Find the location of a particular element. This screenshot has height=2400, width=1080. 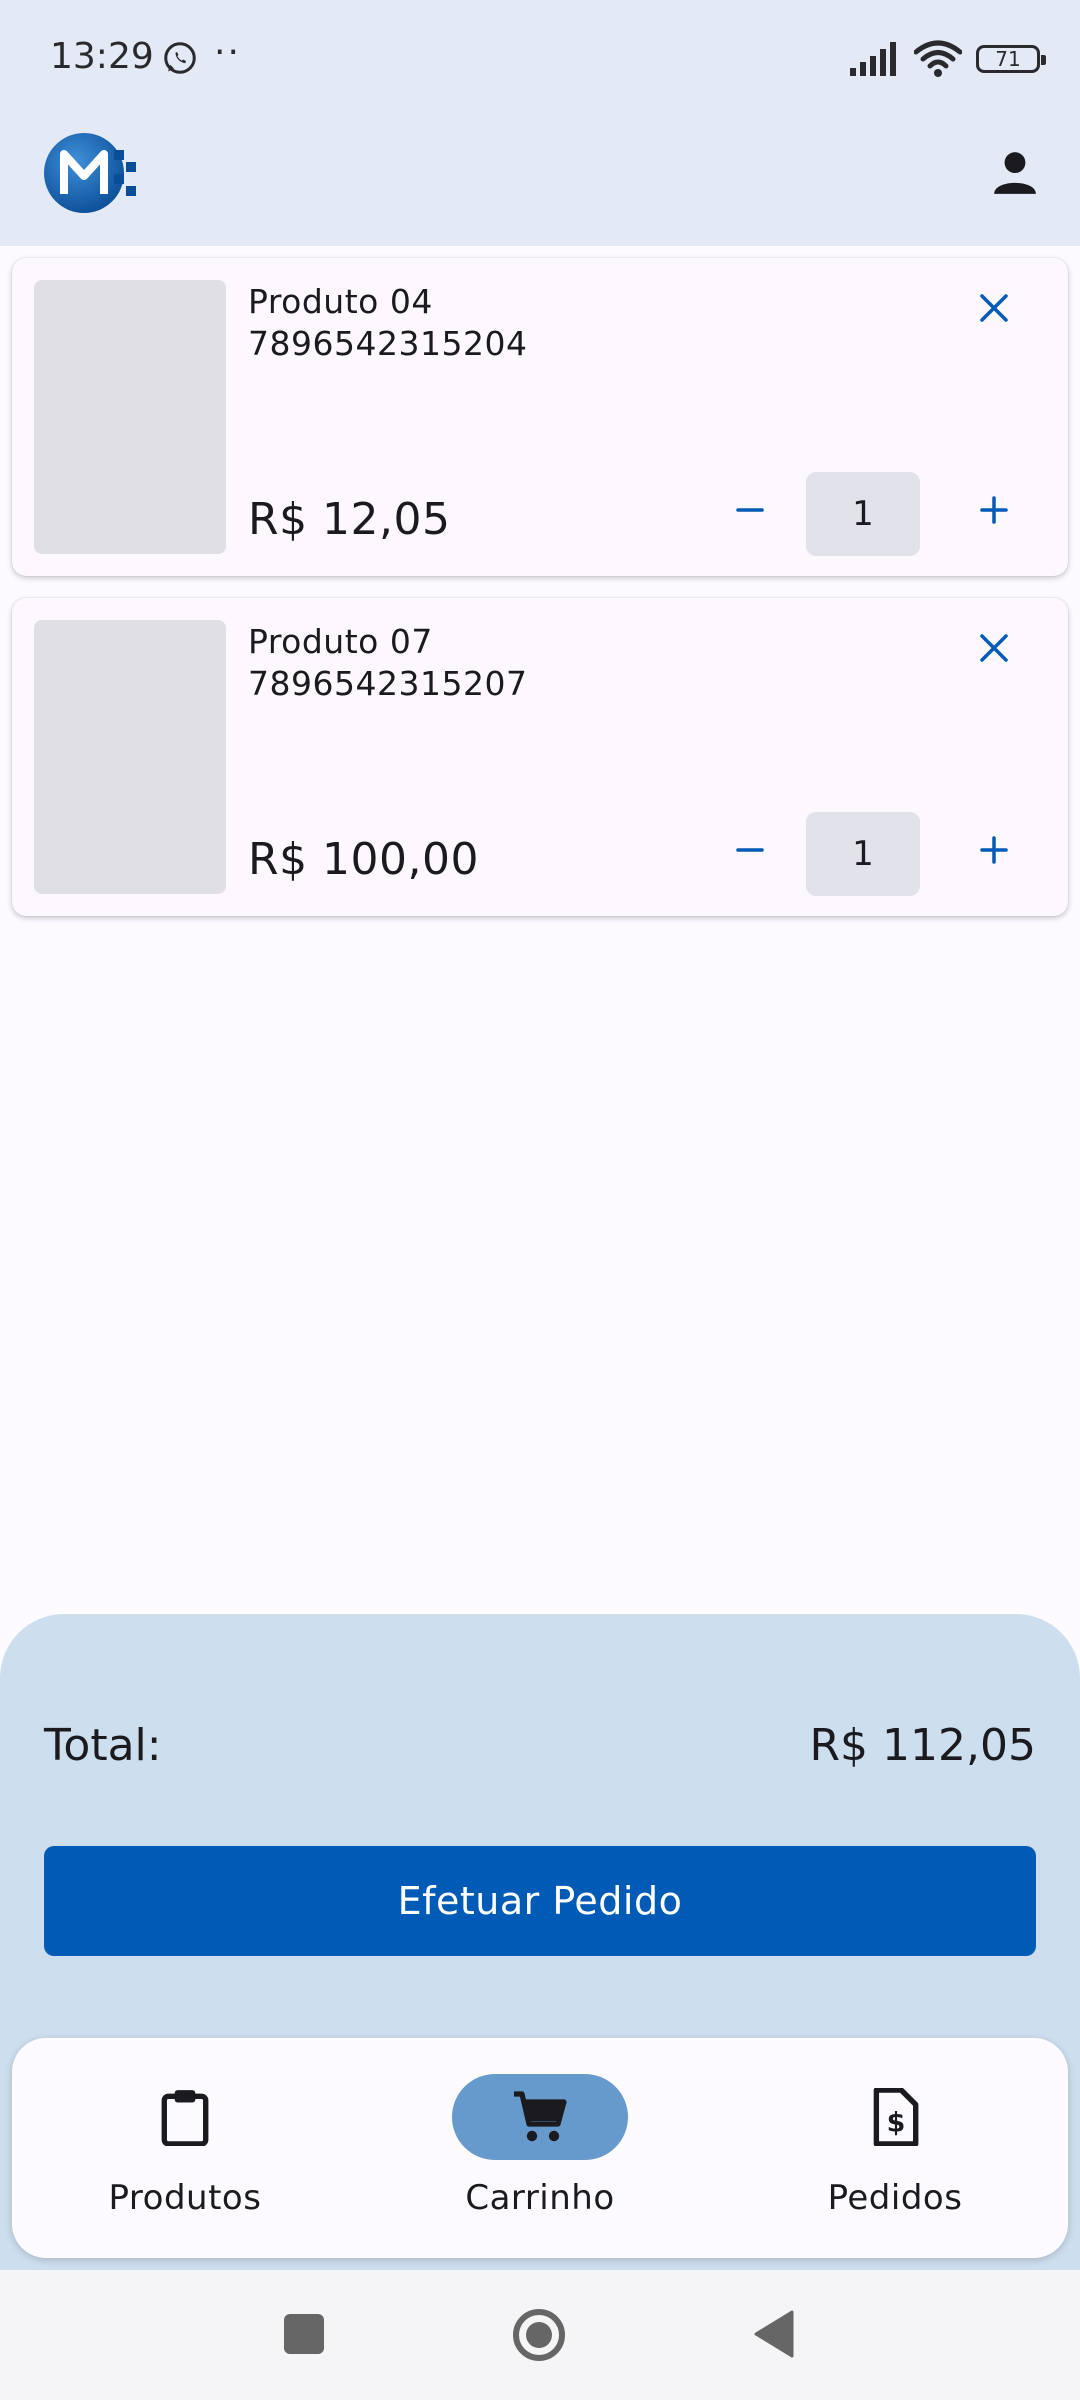

product-code: 7896542315207 is located at coordinates (388, 683).